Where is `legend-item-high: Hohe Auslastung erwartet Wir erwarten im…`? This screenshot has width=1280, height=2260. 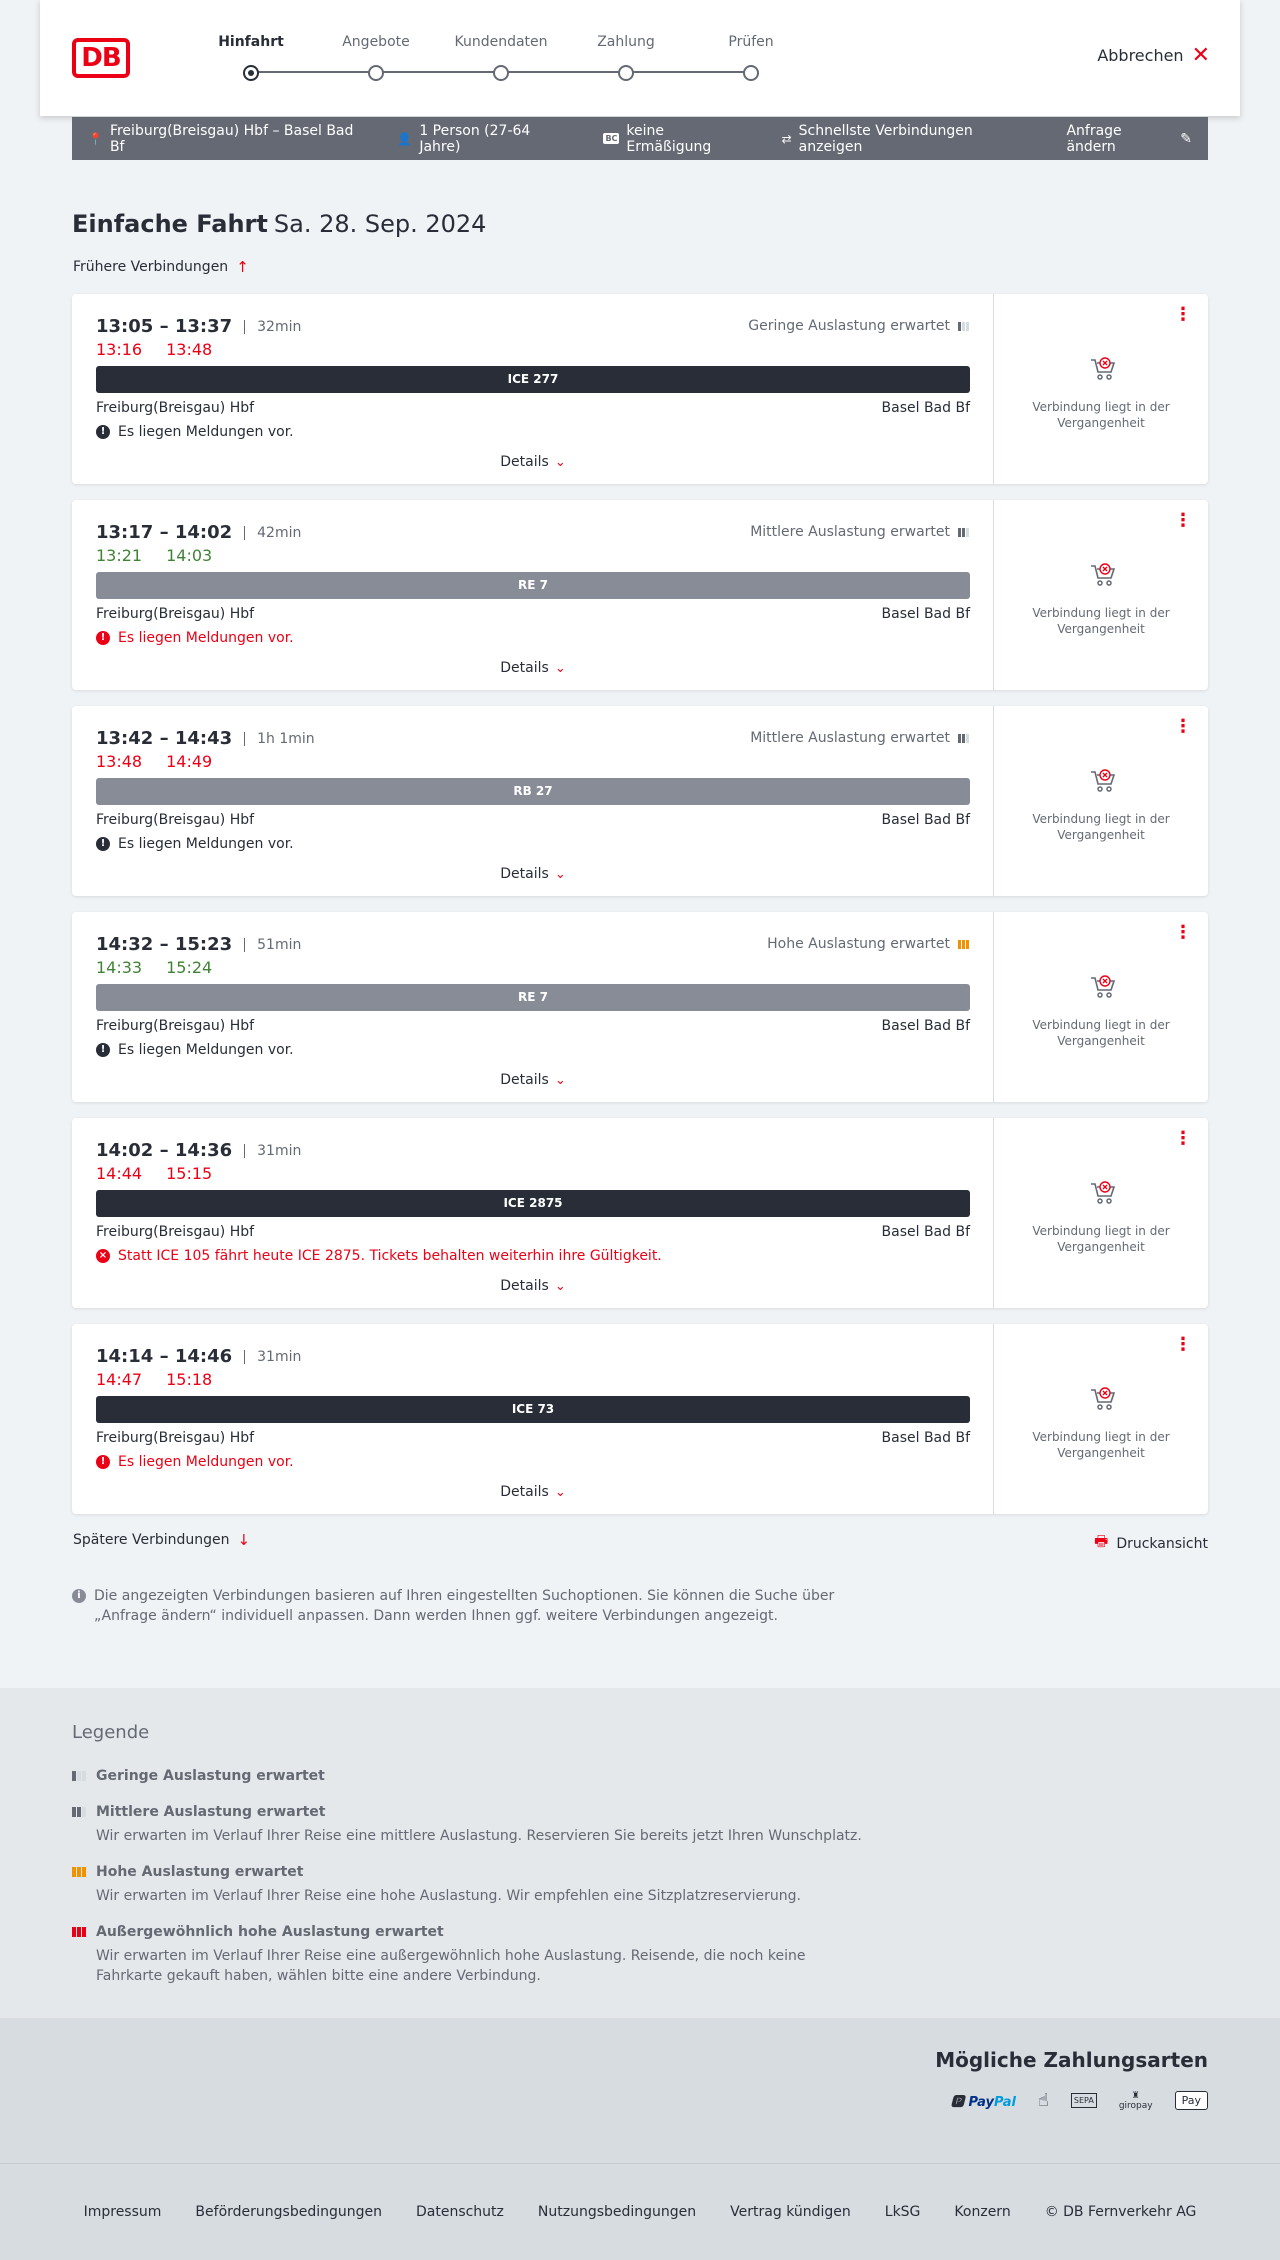 legend-item-high: Hohe Auslastung erwartet Wir erwarten im… is located at coordinates (472, 1885).